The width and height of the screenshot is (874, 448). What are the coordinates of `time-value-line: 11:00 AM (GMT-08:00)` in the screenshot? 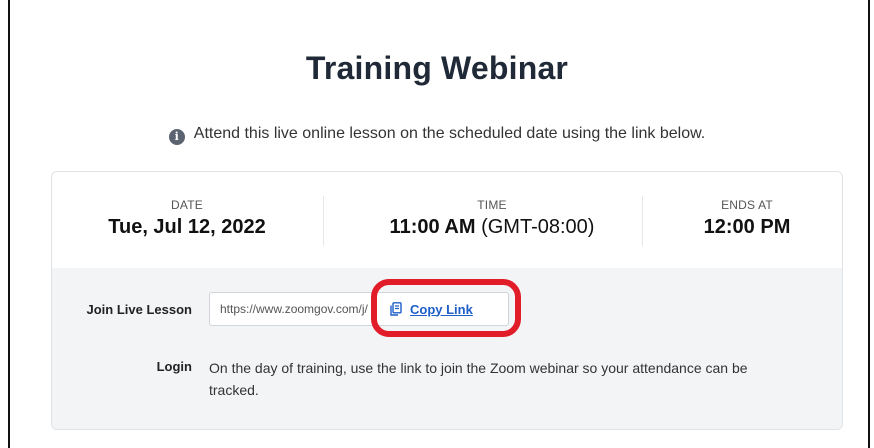 It's located at (492, 227).